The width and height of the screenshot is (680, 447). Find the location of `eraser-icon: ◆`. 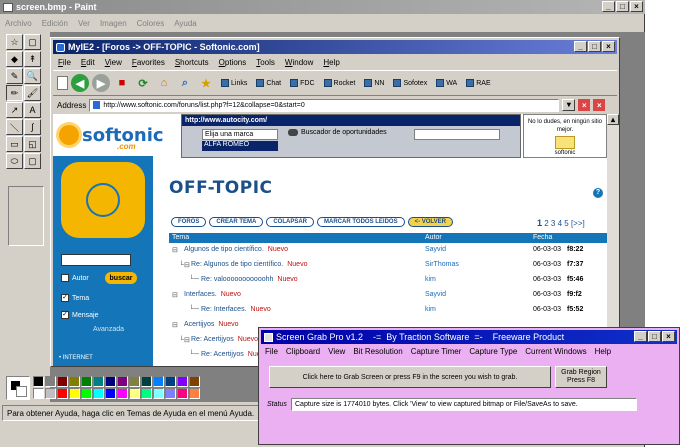

eraser-icon: ◆ is located at coordinates (14, 59).